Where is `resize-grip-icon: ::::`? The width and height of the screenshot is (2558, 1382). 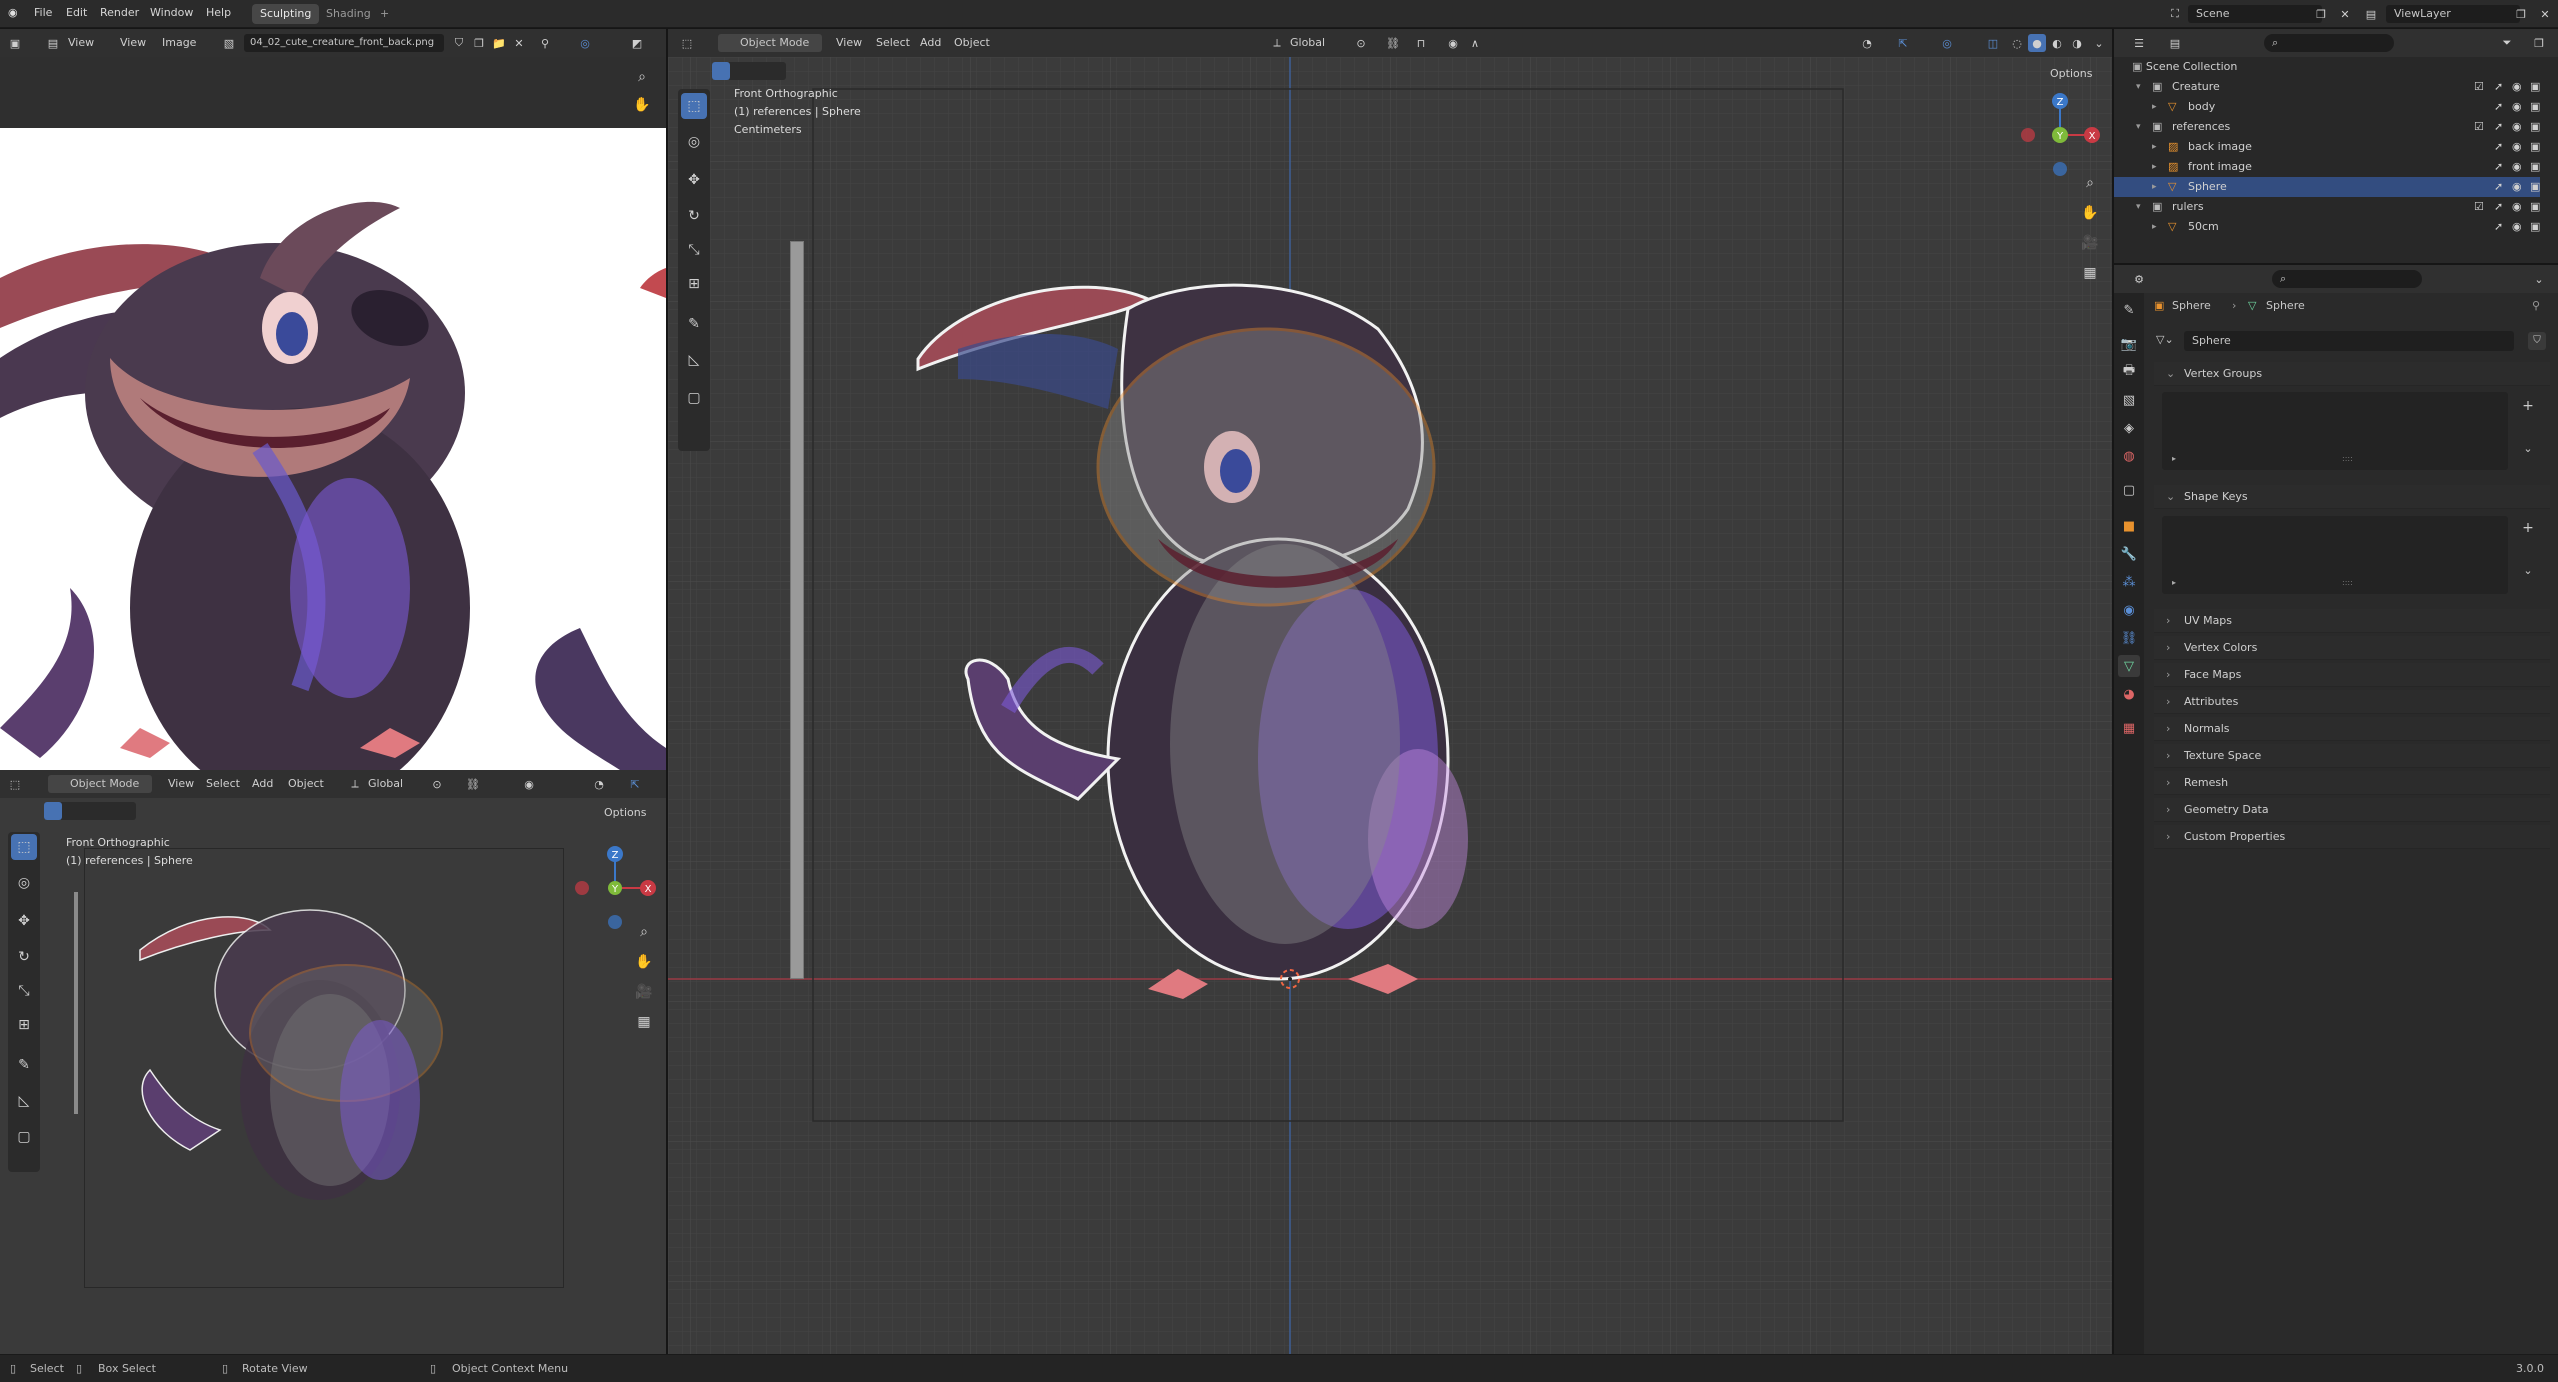 resize-grip-icon: :::: is located at coordinates (2347, 582).